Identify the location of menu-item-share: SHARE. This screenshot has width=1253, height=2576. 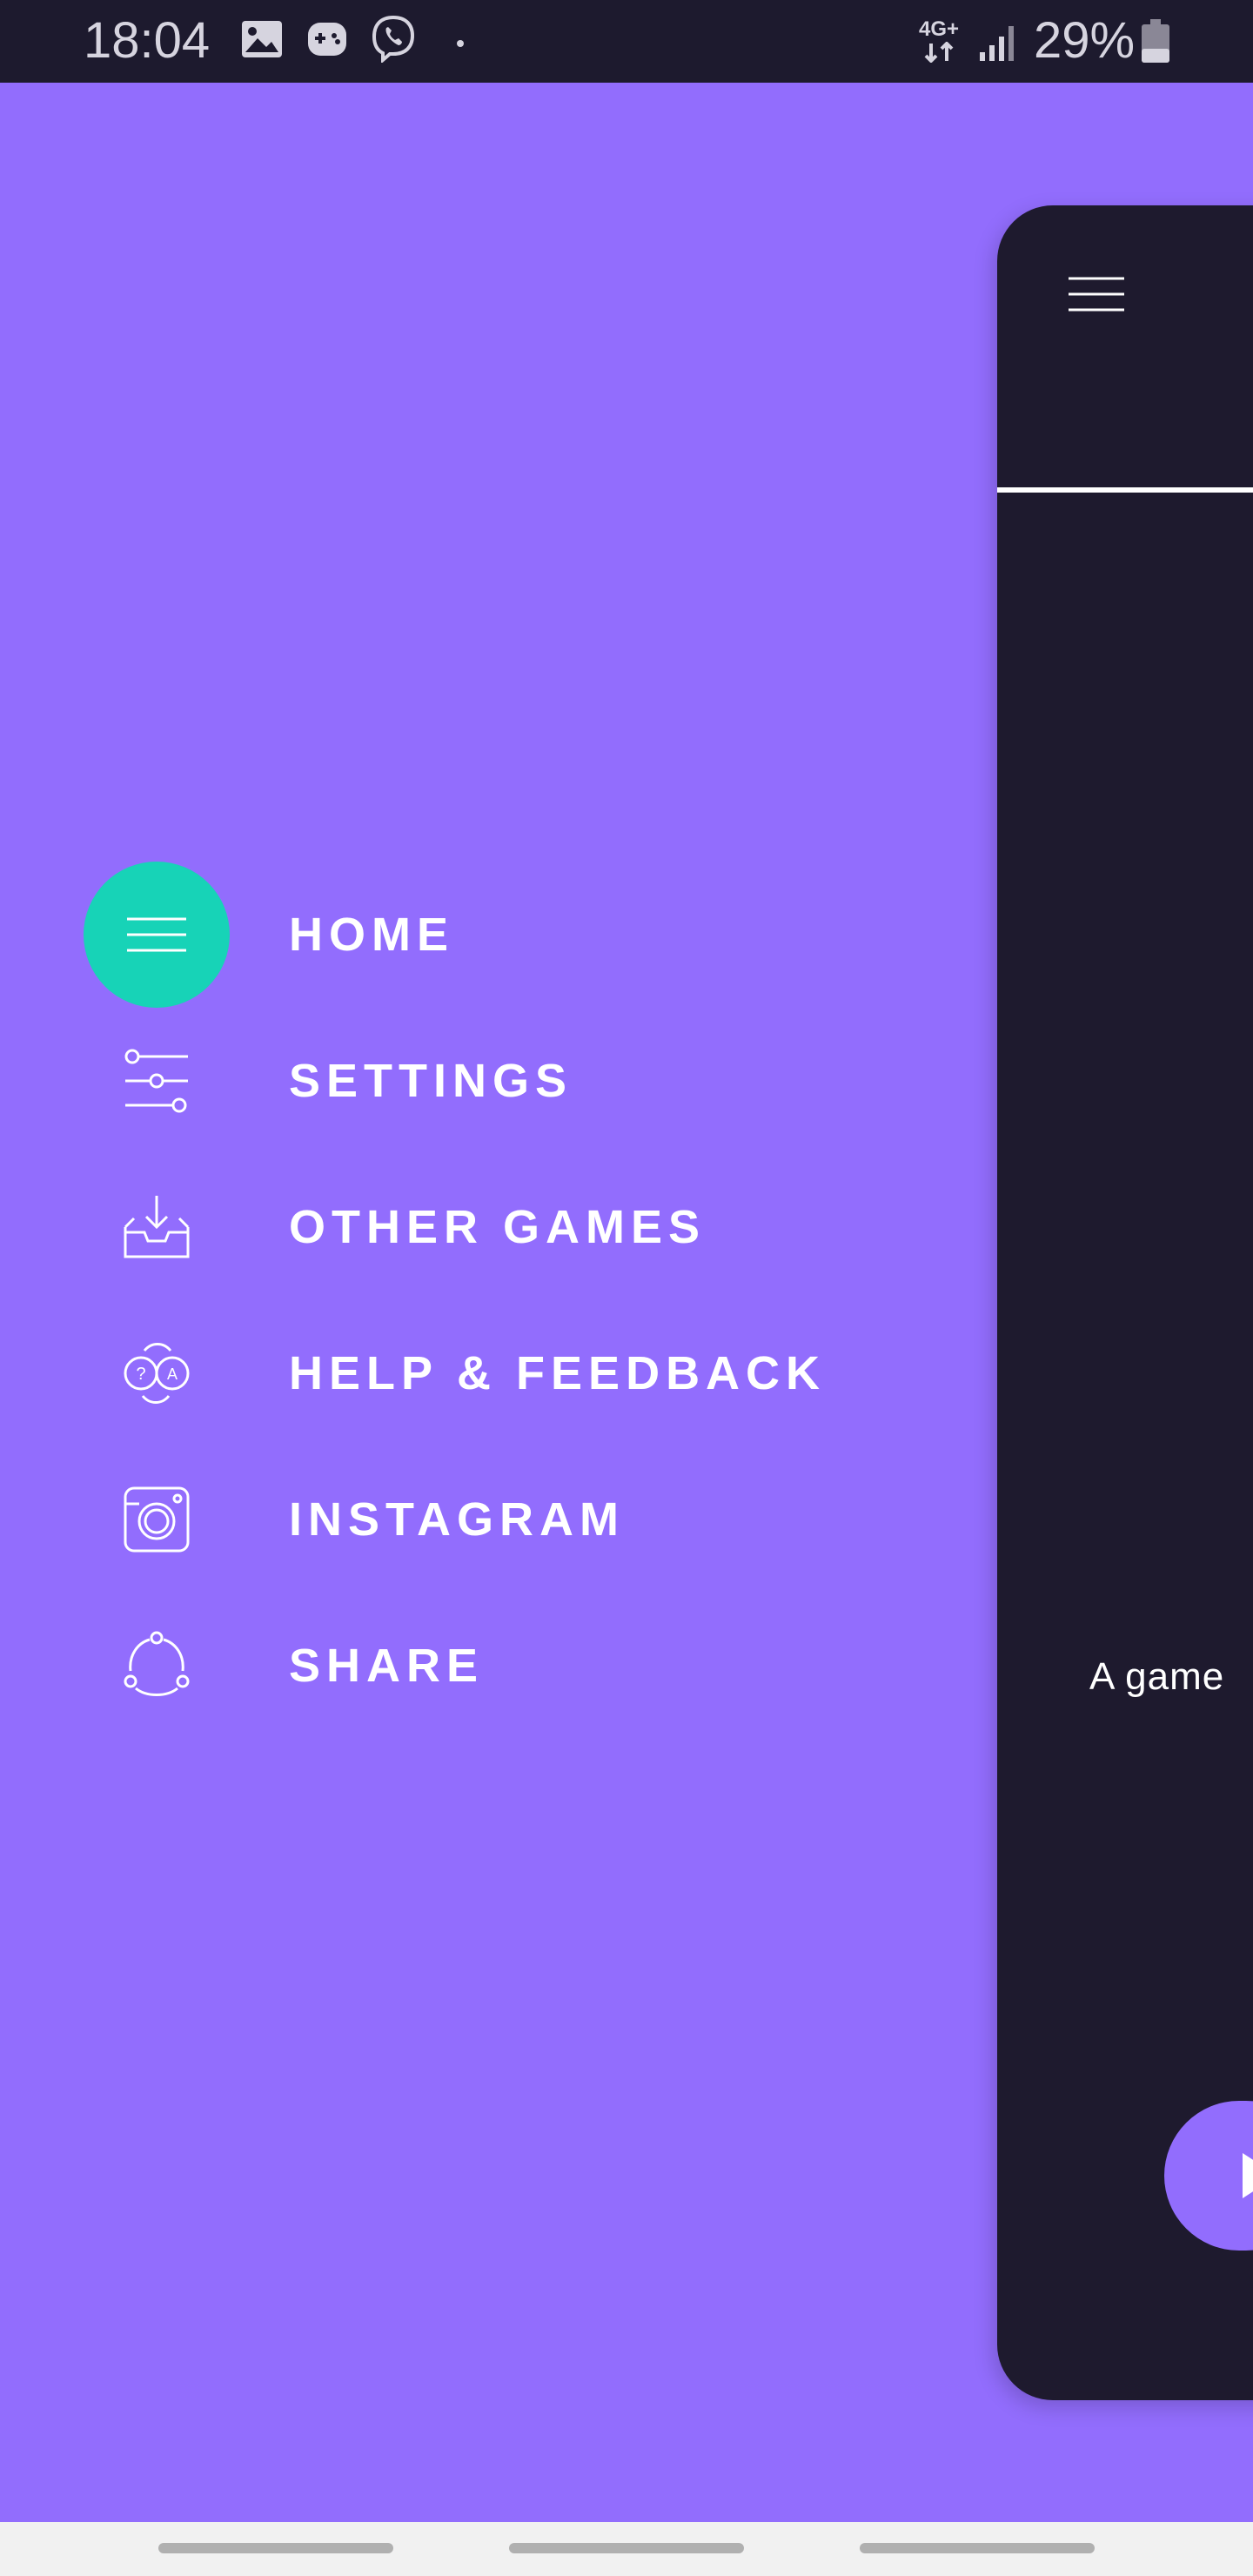
(475, 1666).